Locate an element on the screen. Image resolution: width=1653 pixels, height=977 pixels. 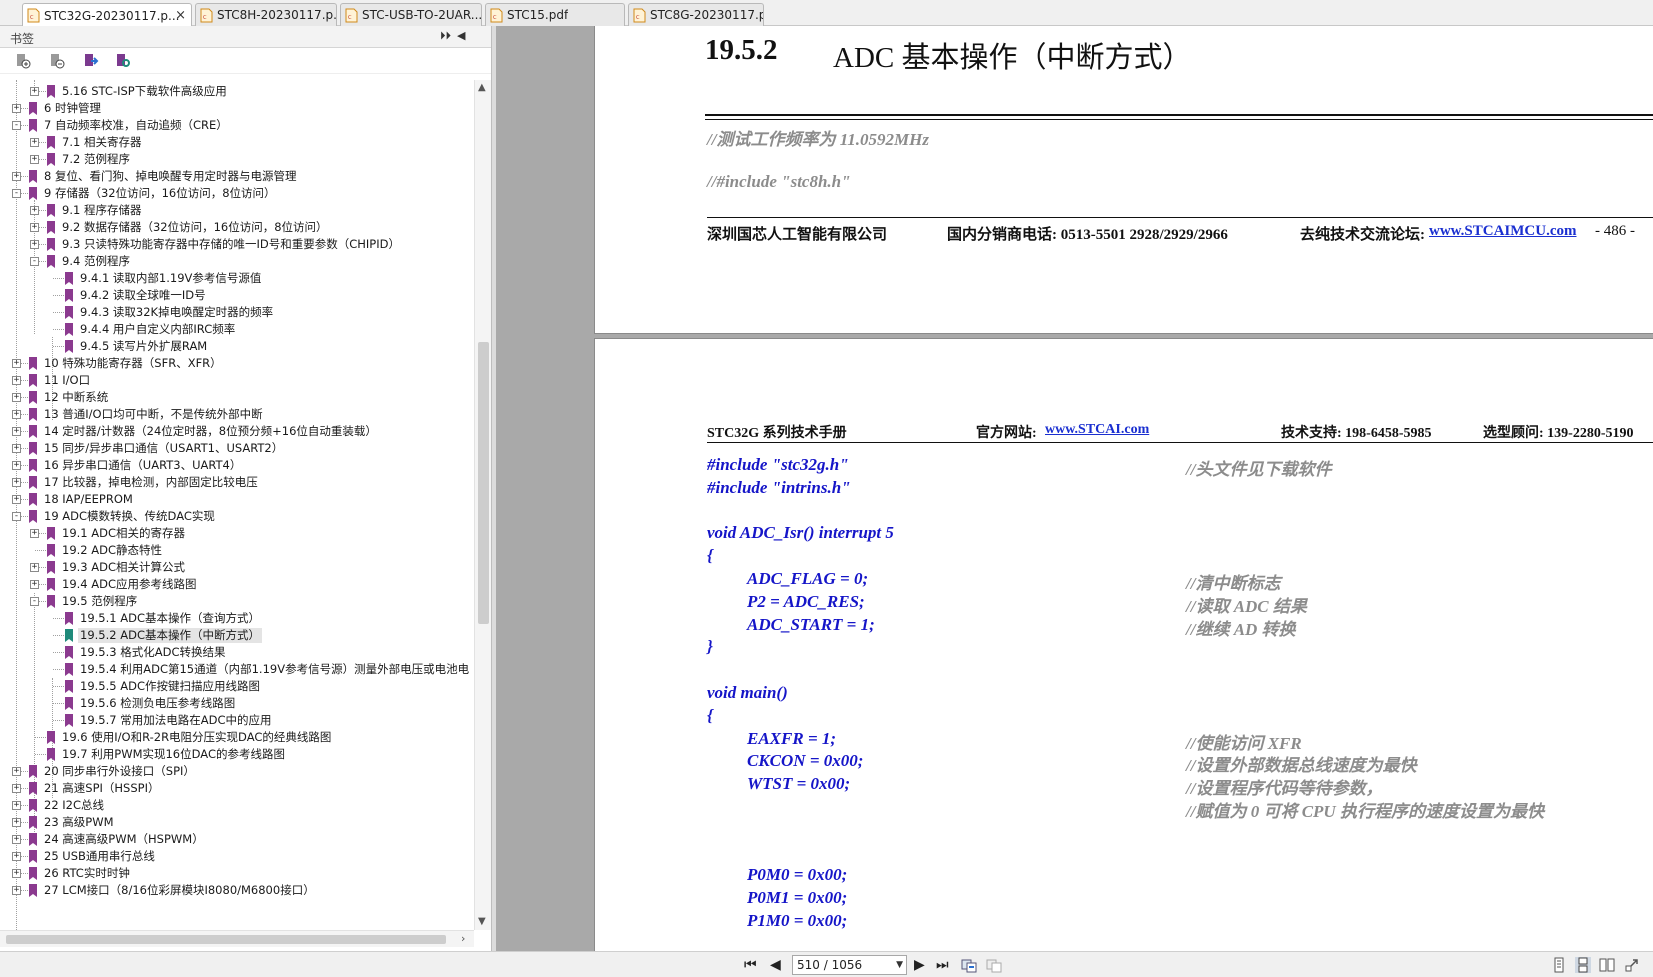
bookmark-item: 19.2 ADC静态特性 is located at coordinates (237, 550).